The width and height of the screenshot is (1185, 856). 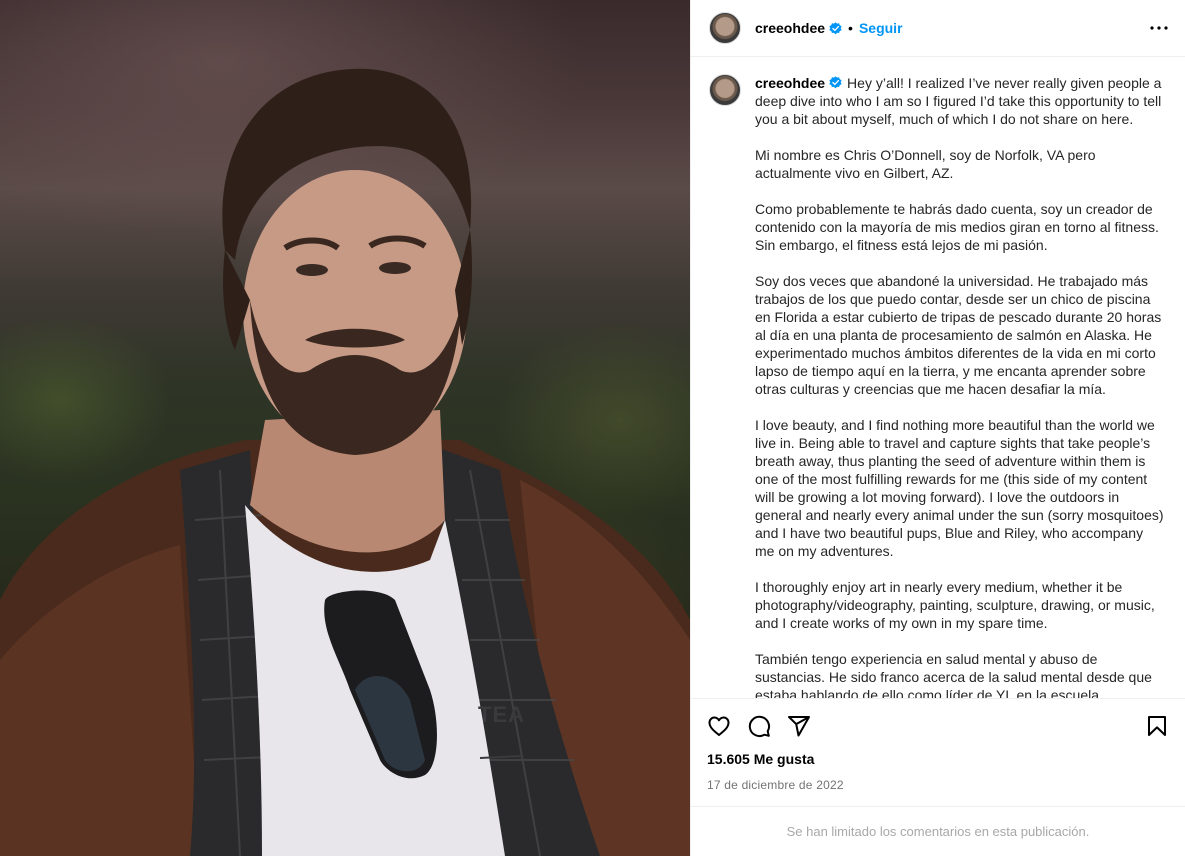 I want to click on heart-icon, so click(x=719, y=726).